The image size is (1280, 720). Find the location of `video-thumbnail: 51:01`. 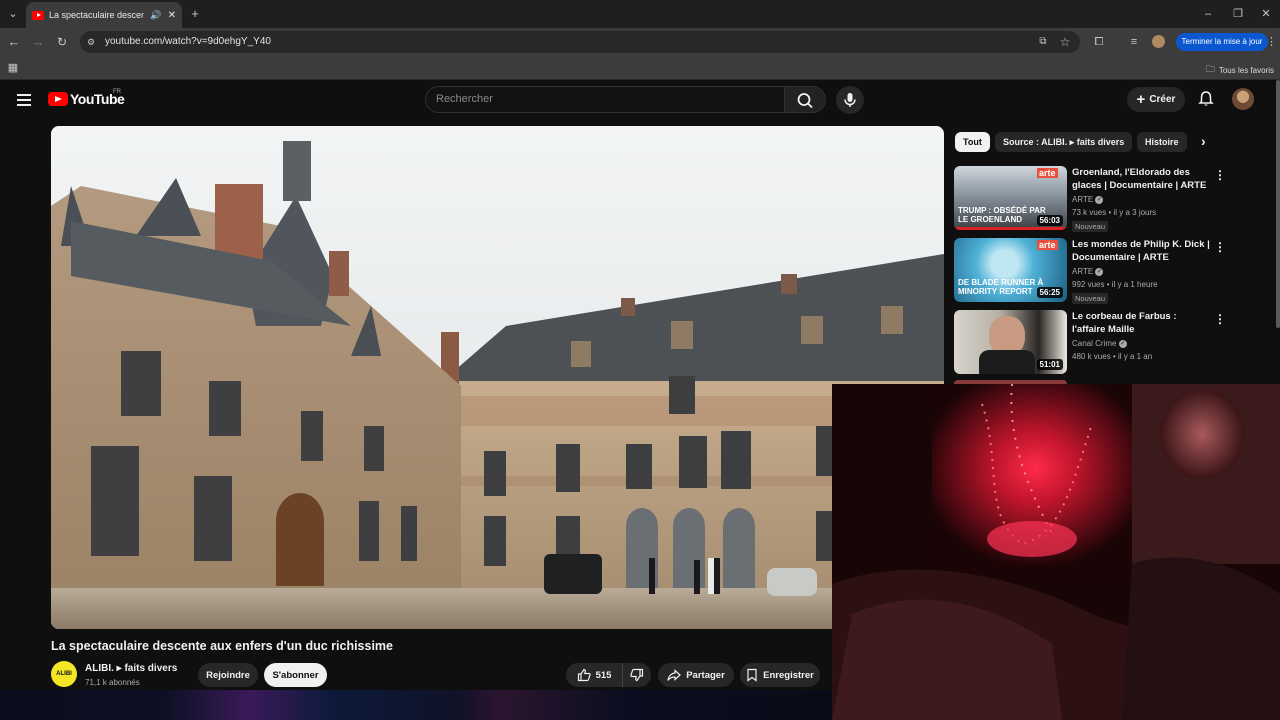

video-thumbnail: 51:01 is located at coordinates (1010, 342).